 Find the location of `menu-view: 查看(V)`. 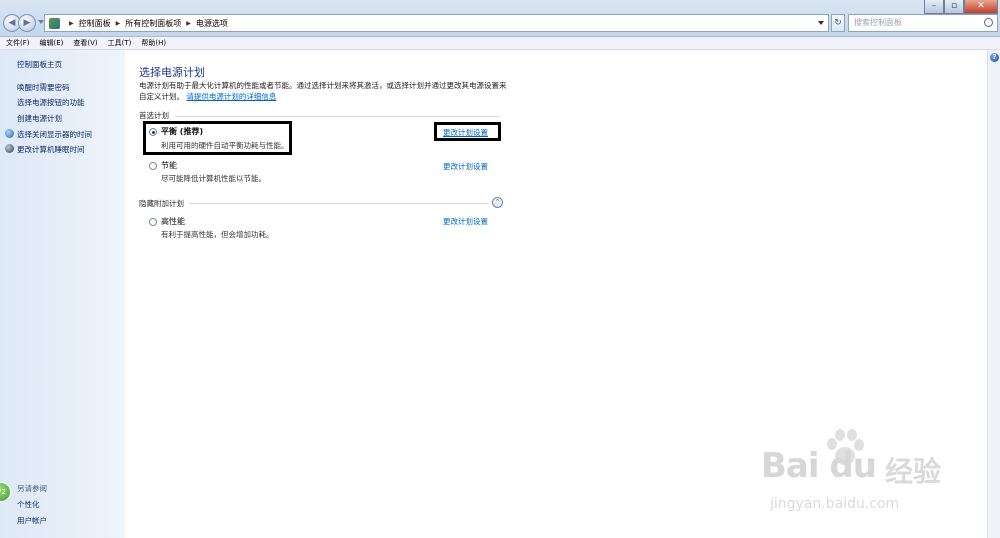

menu-view: 查看(V) is located at coordinates (85, 43).